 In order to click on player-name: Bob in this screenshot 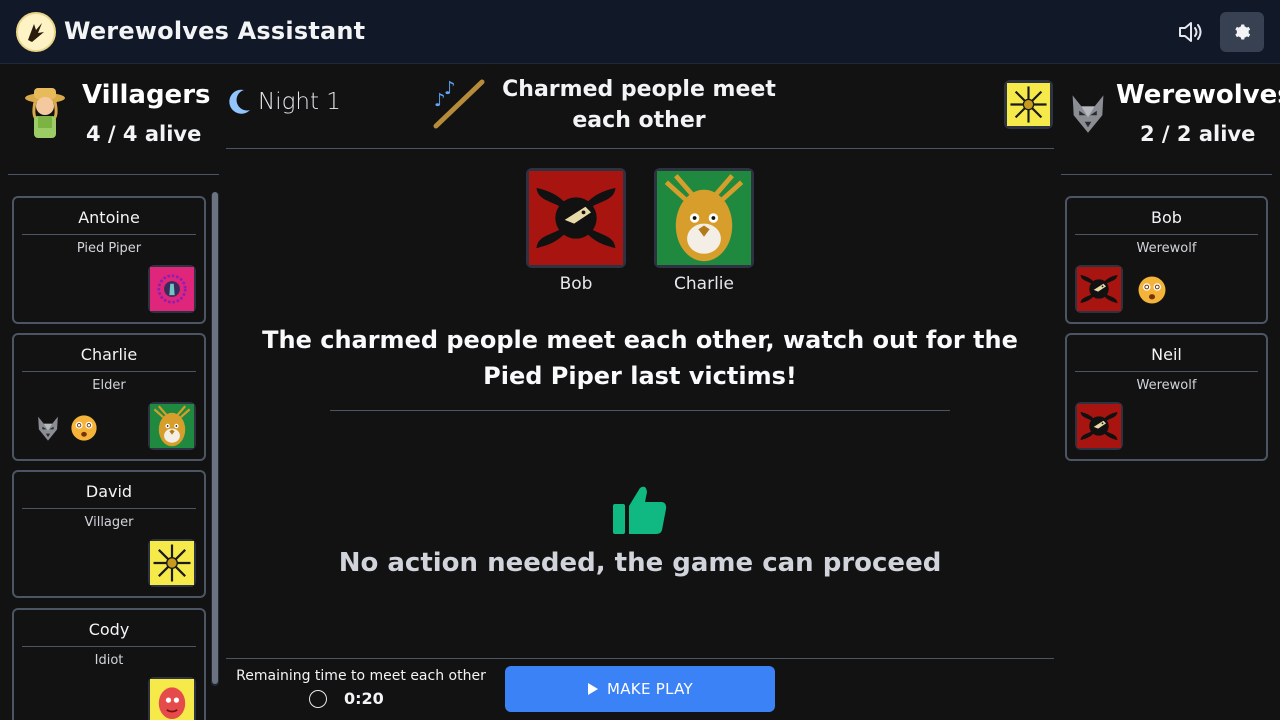, I will do `click(1166, 217)`.